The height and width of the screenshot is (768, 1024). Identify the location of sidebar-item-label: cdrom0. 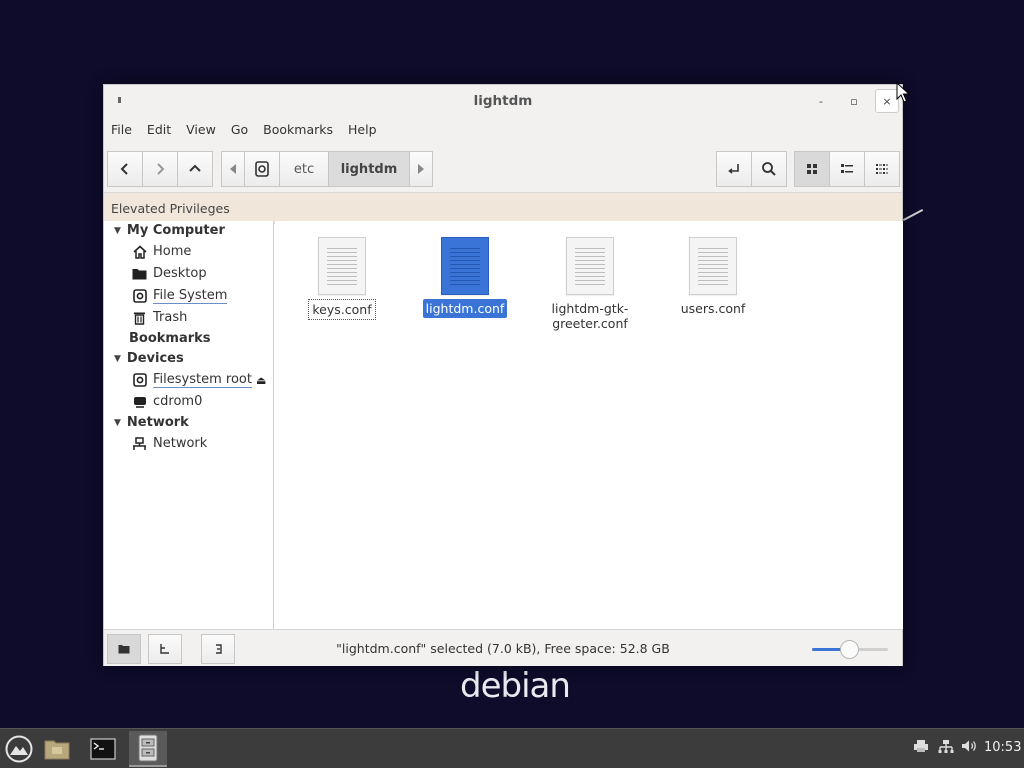
(178, 401).